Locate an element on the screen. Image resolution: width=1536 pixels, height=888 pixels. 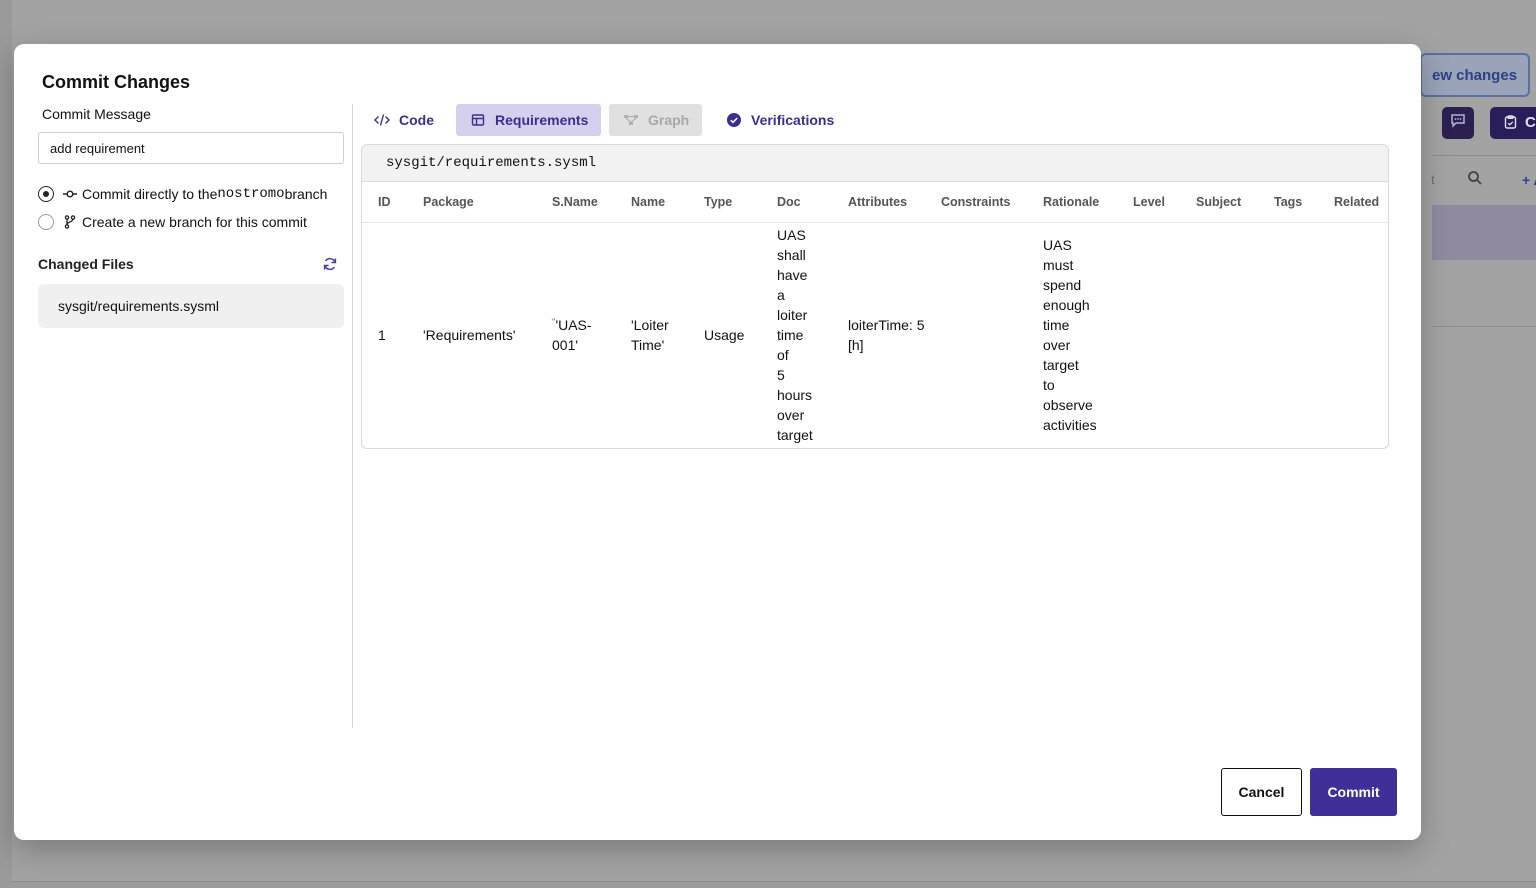
cell-tags is located at coordinates (1288, 335).